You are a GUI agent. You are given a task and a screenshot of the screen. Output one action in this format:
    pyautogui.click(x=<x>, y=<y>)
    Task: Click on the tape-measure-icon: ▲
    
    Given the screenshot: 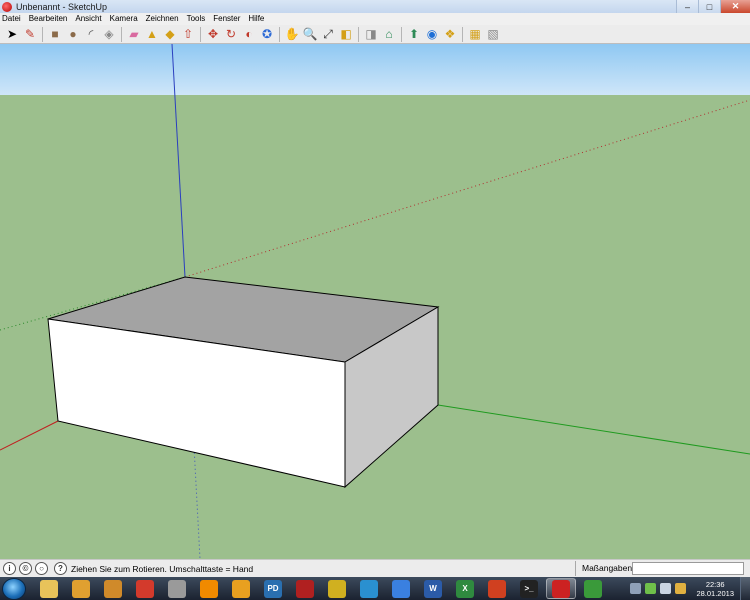 What is the action you would take?
    pyautogui.click(x=152, y=34)
    